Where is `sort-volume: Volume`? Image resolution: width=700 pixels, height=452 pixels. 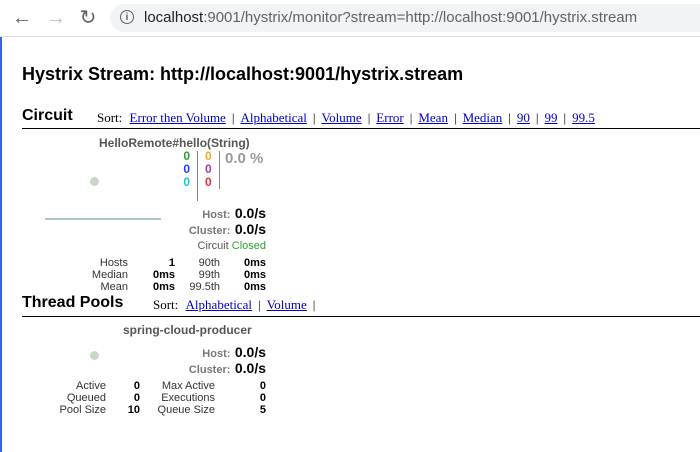
sort-volume: Volume is located at coordinates (341, 117).